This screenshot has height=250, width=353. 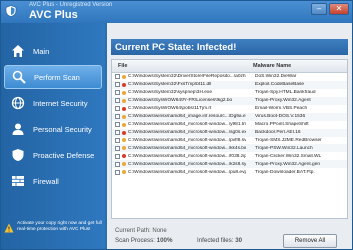 What do you see at coordinates (285, 172) in the screenshot?
I see `malware-name: Trojan-Downloader.BAT.Ftp.` at bounding box center [285, 172].